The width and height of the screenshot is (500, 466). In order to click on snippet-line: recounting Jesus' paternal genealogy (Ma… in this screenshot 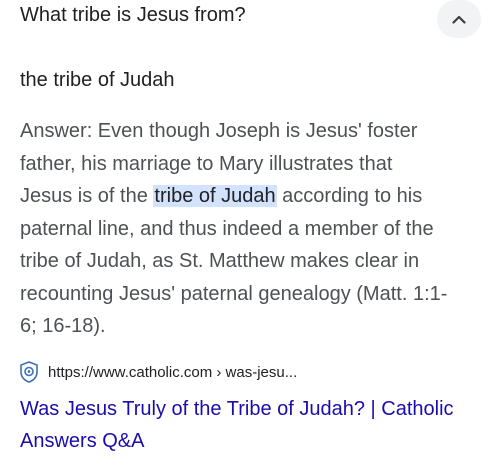, I will do `click(234, 293)`.